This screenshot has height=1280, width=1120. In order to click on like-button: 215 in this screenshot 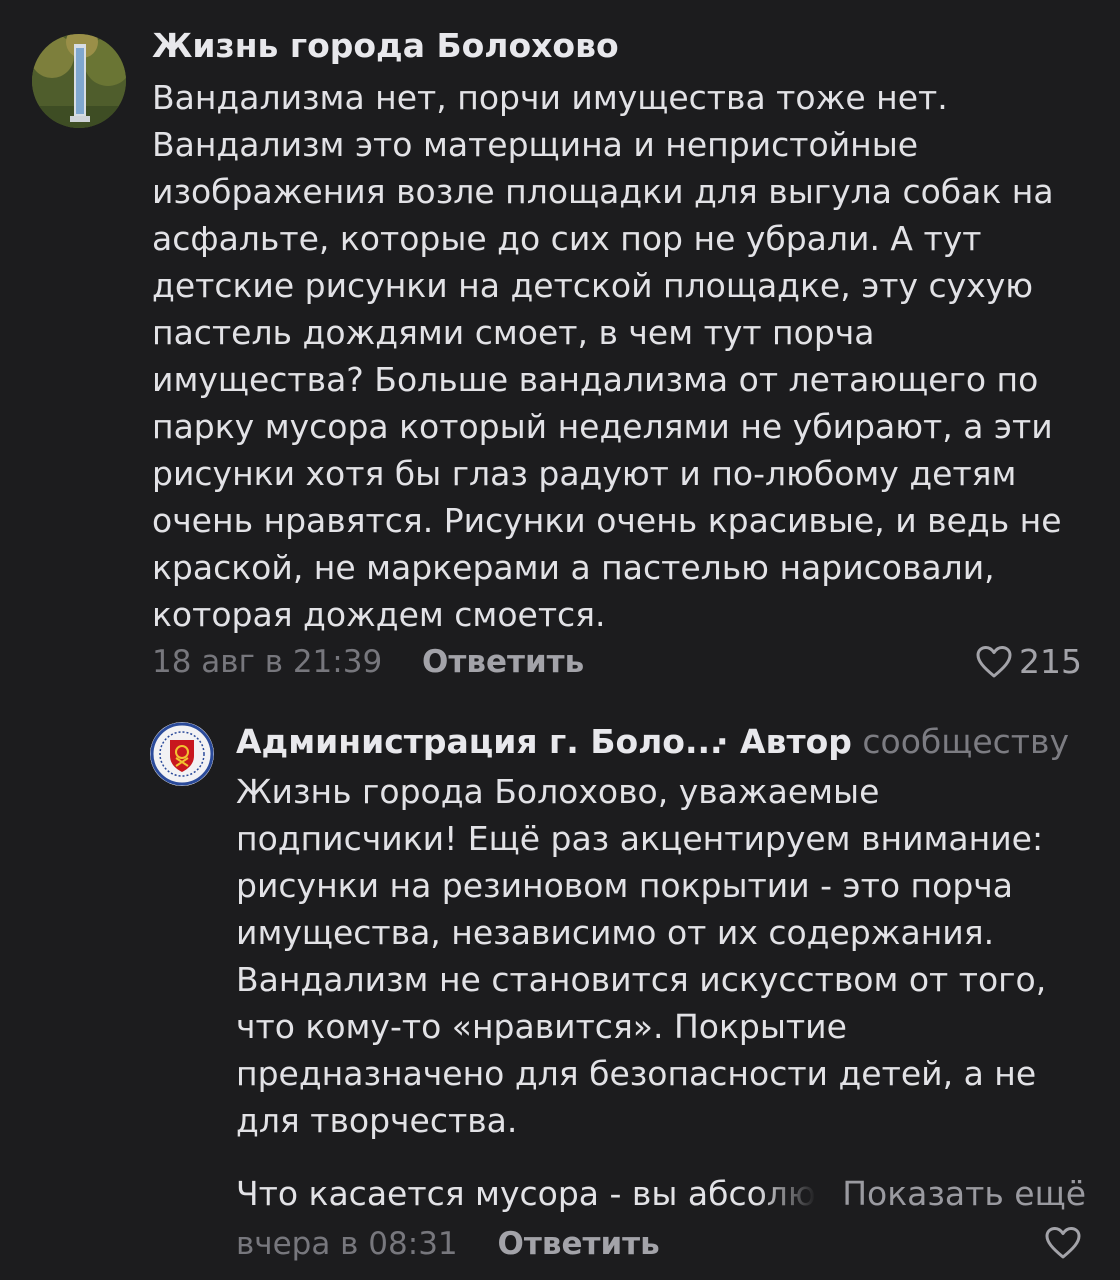, I will do `click(1028, 661)`.